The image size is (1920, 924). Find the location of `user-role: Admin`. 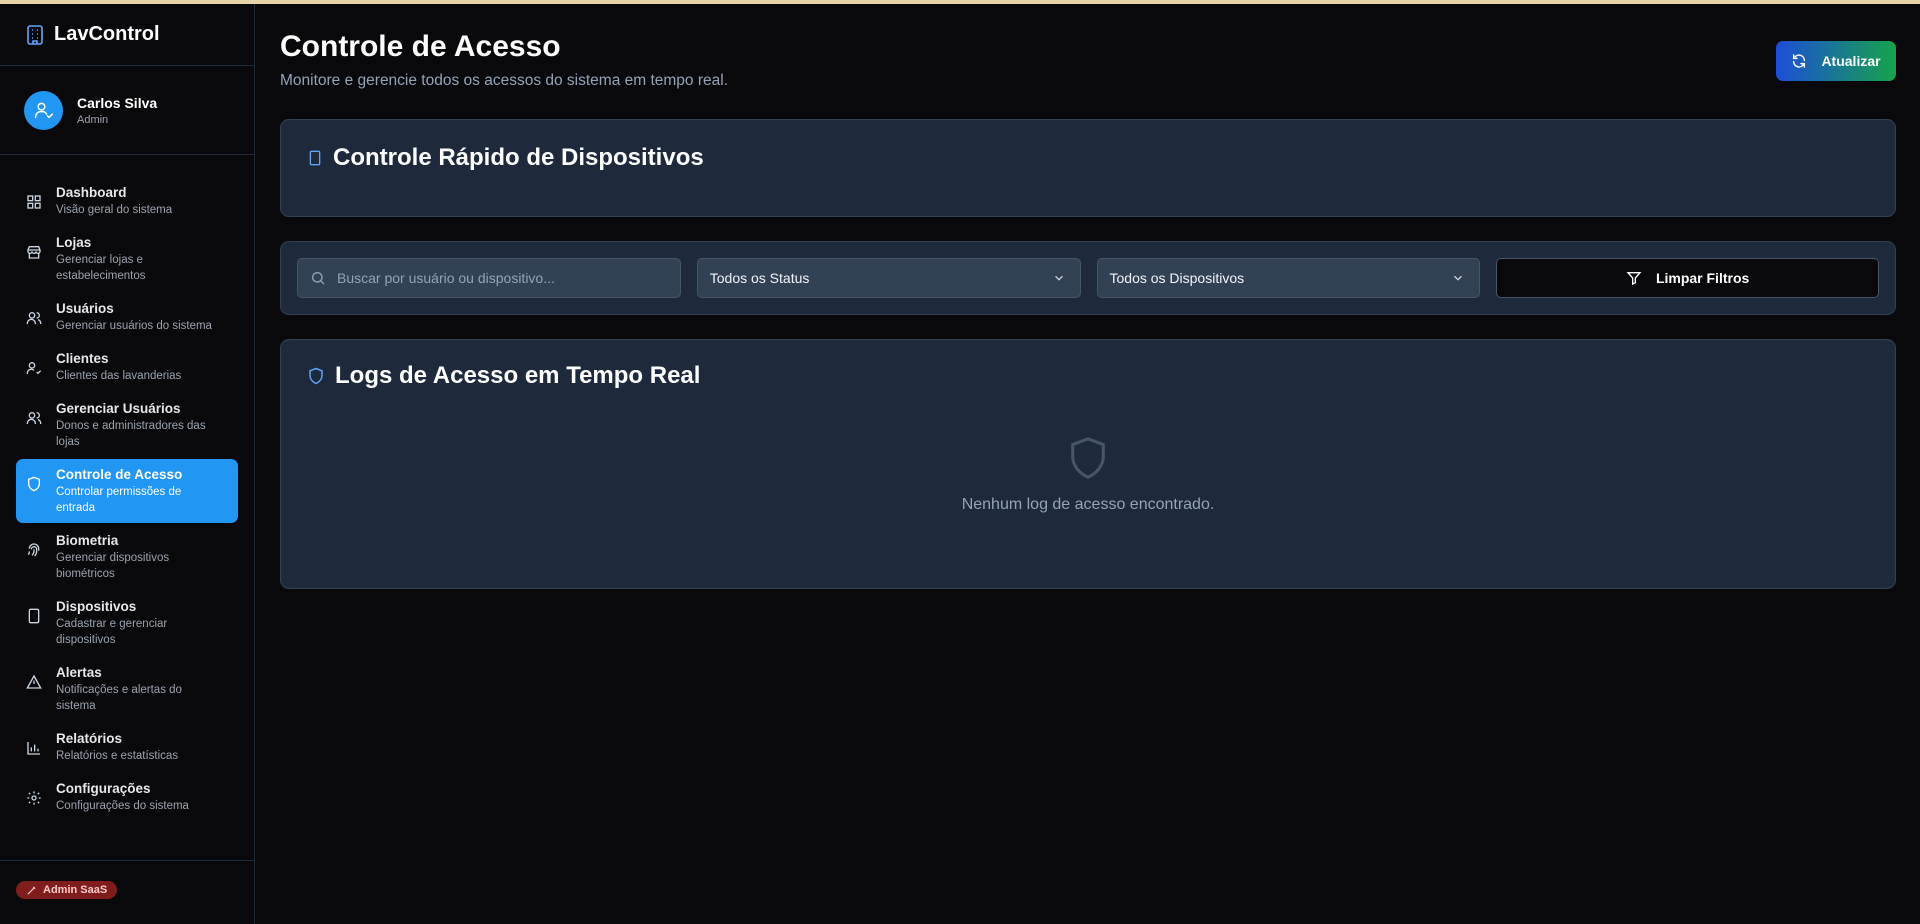

user-role: Admin is located at coordinates (93, 119).